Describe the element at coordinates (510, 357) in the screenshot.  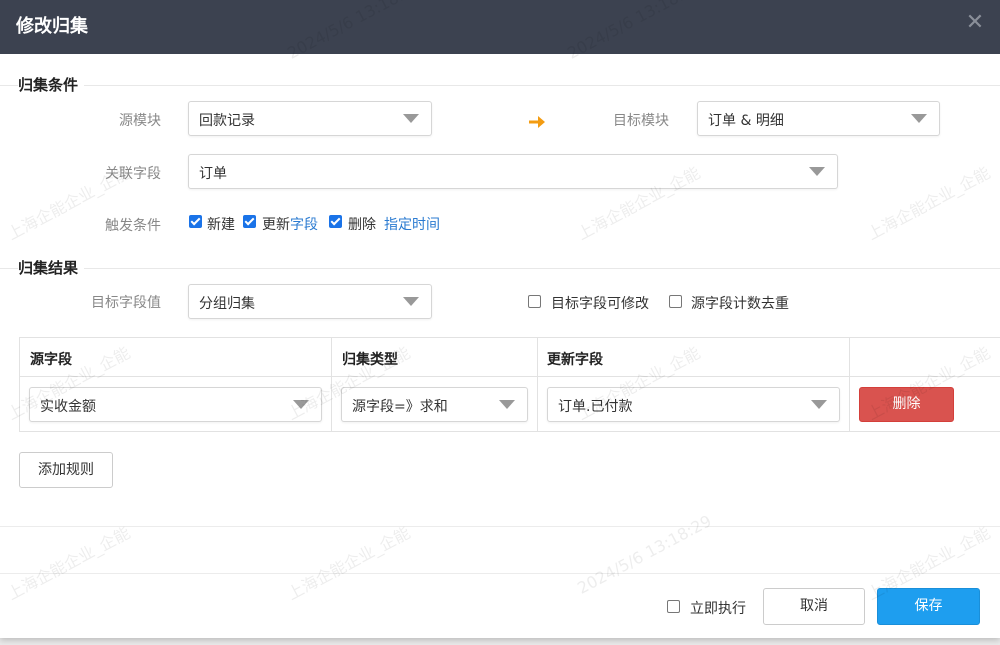
I see `table-header-row: 源字段 归集类型 更新字段` at that location.